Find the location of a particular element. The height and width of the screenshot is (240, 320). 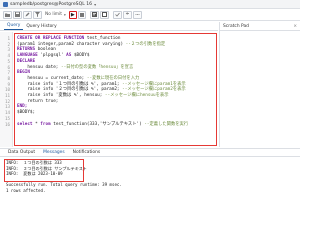

limit-select: No limit ▾ is located at coordinates (55, 15).